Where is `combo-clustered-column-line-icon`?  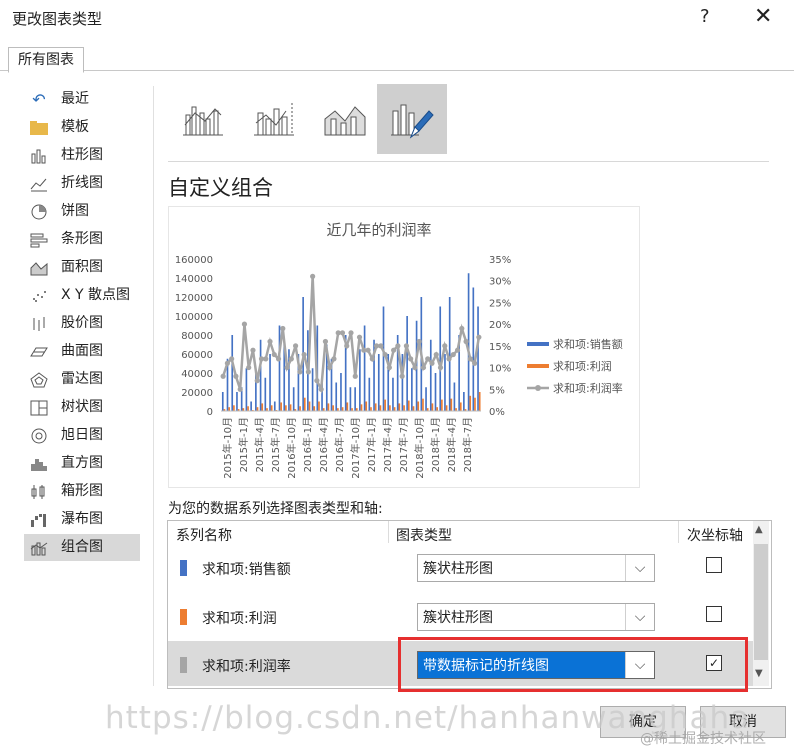
combo-clustered-column-line-icon is located at coordinates (203, 121).